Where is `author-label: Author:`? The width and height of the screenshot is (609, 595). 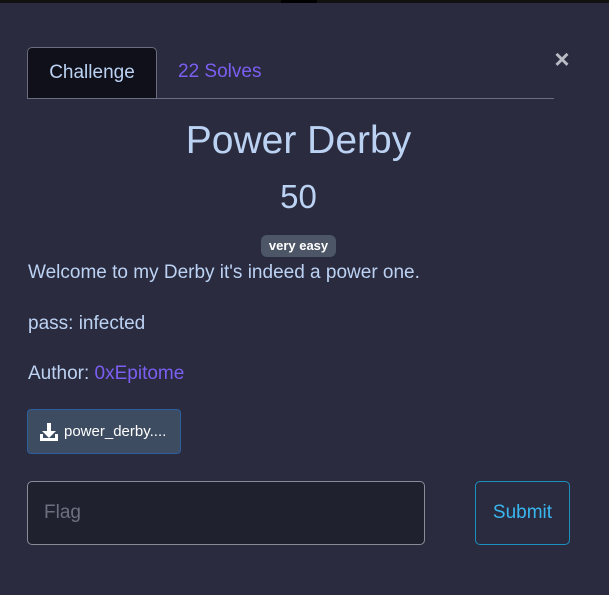
author-label: Author: is located at coordinates (61, 373).